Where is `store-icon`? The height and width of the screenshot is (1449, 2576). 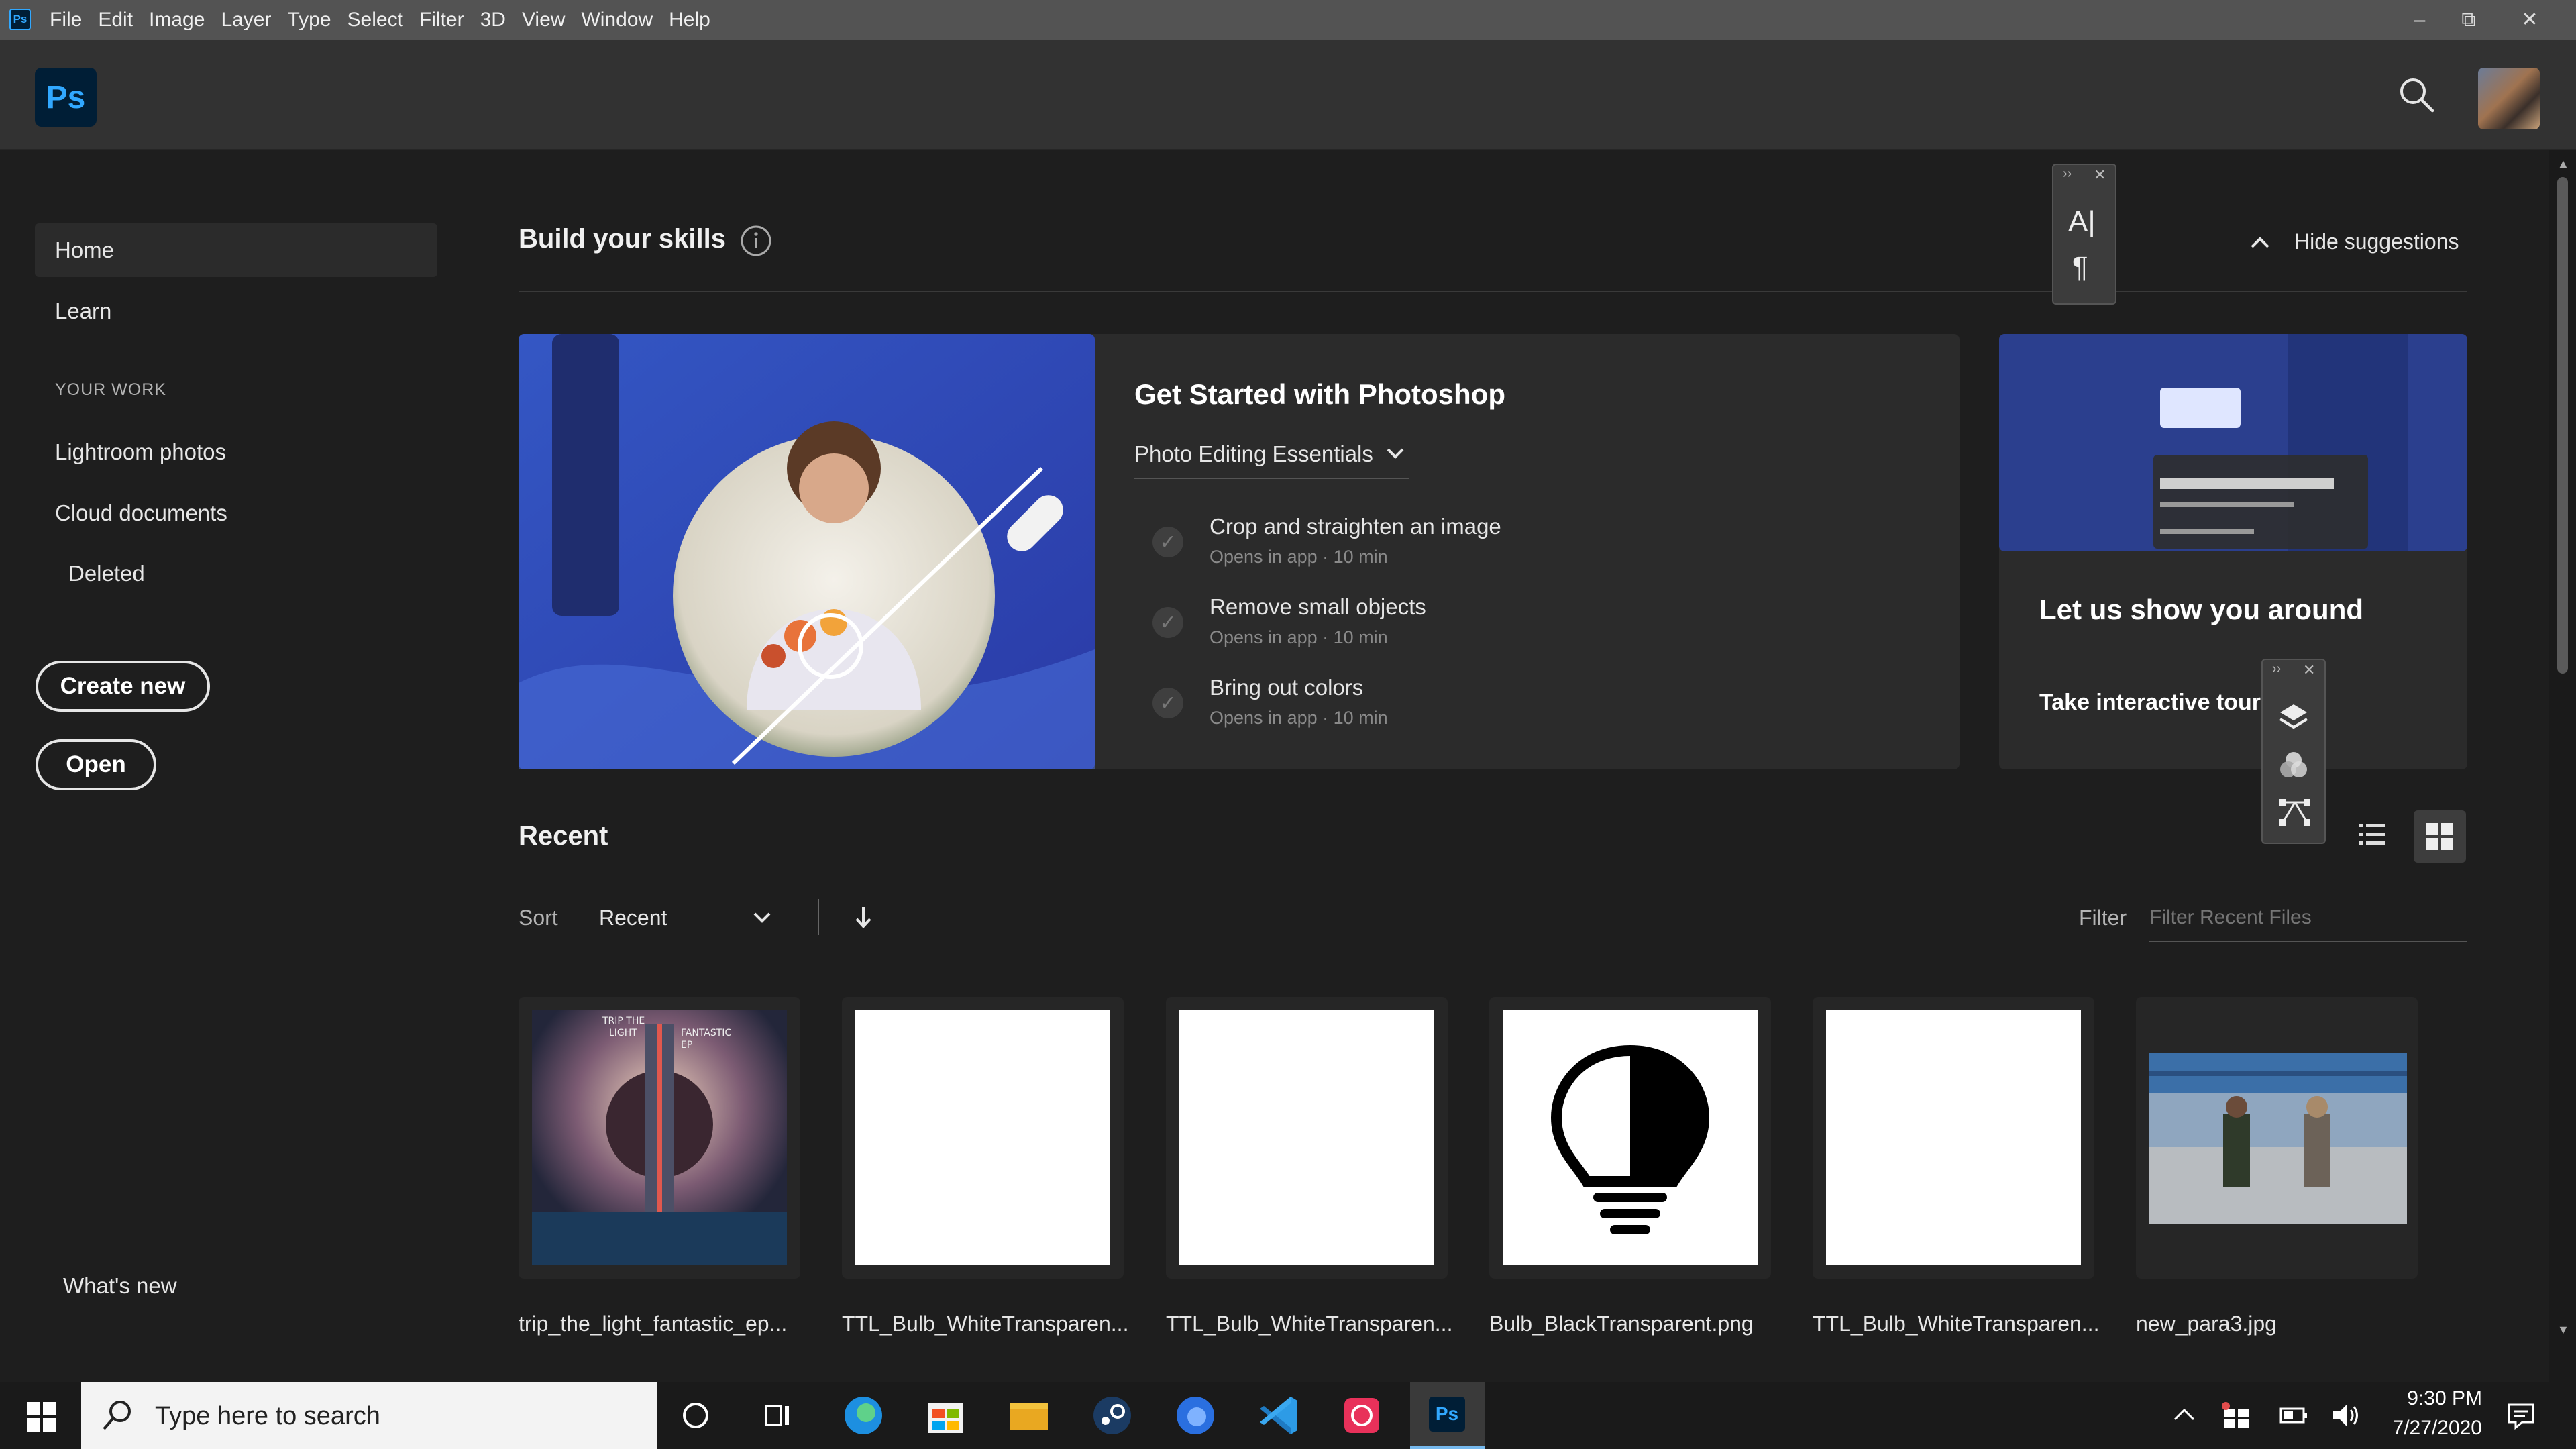
store-icon is located at coordinates (946, 1415).